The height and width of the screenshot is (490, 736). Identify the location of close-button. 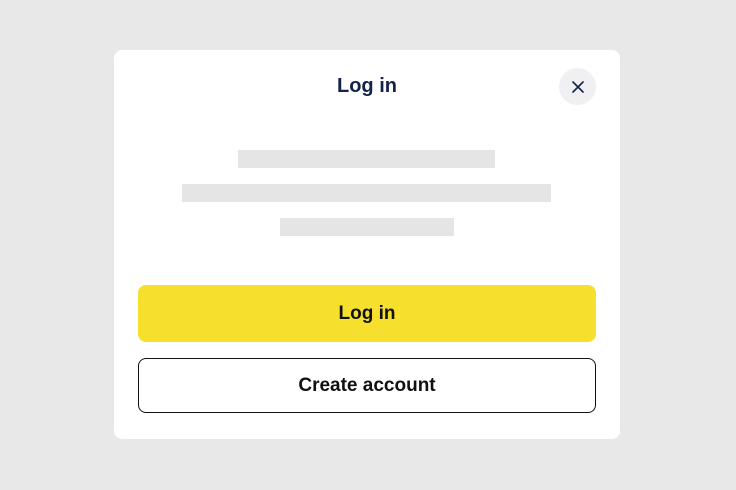
(577, 86).